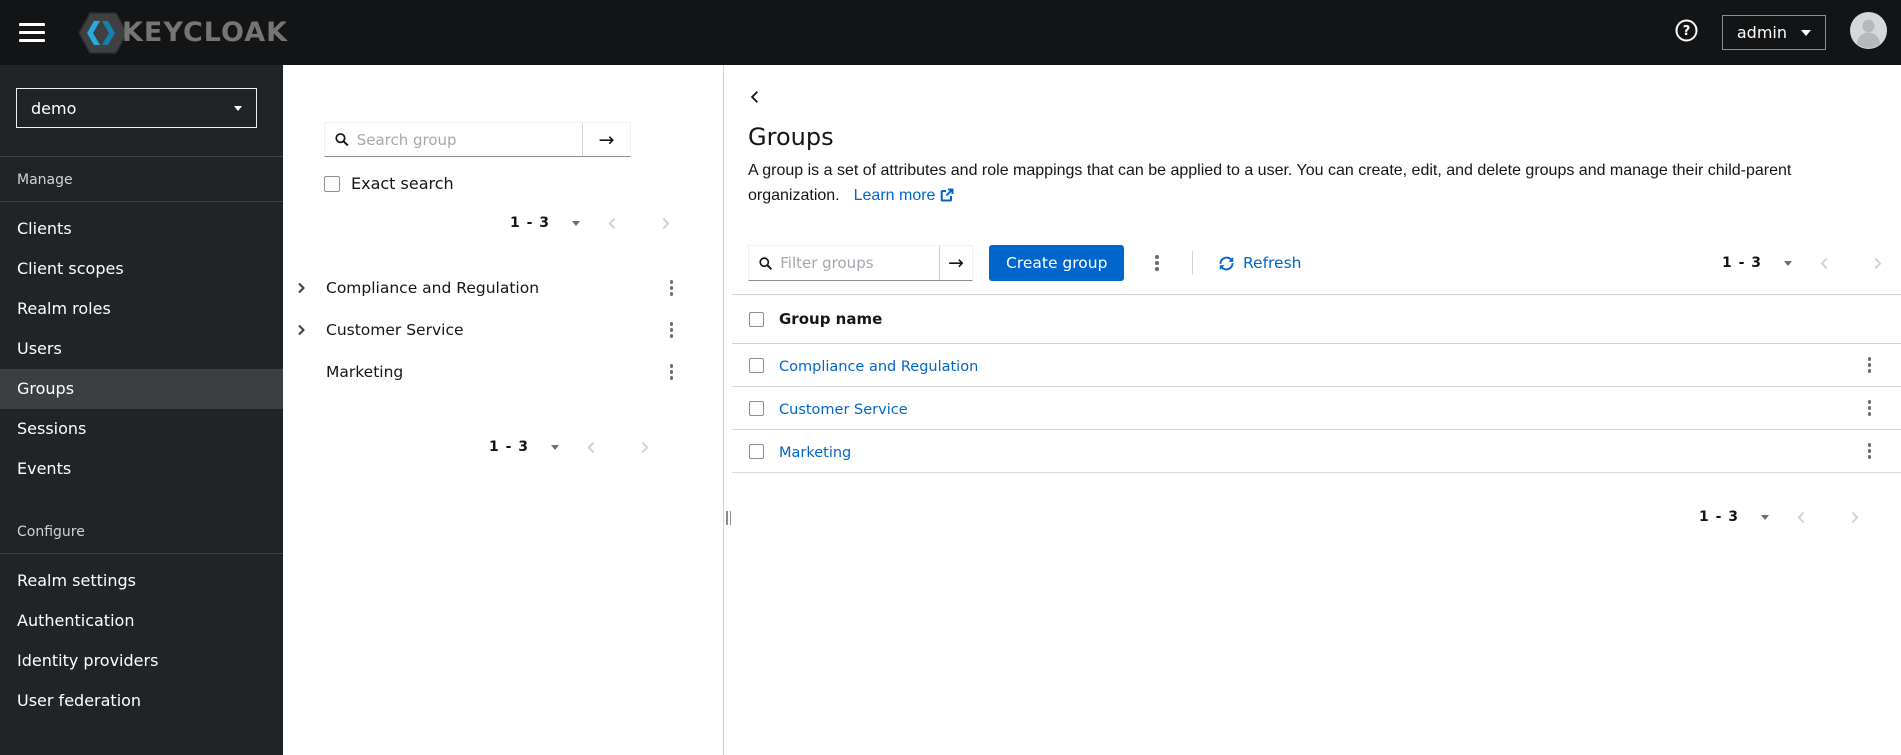 The height and width of the screenshot is (755, 1901). What do you see at coordinates (141, 581) in the screenshot?
I see `sidebar-item-realm-settings: Realm settings` at bounding box center [141, 581].